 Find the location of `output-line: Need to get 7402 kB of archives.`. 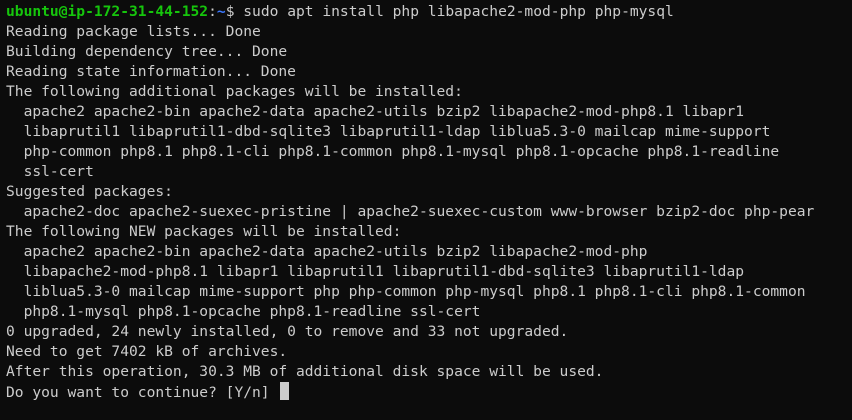

output-line: Need to get 7402 kB of archives. is located at coordinates (147, 351).